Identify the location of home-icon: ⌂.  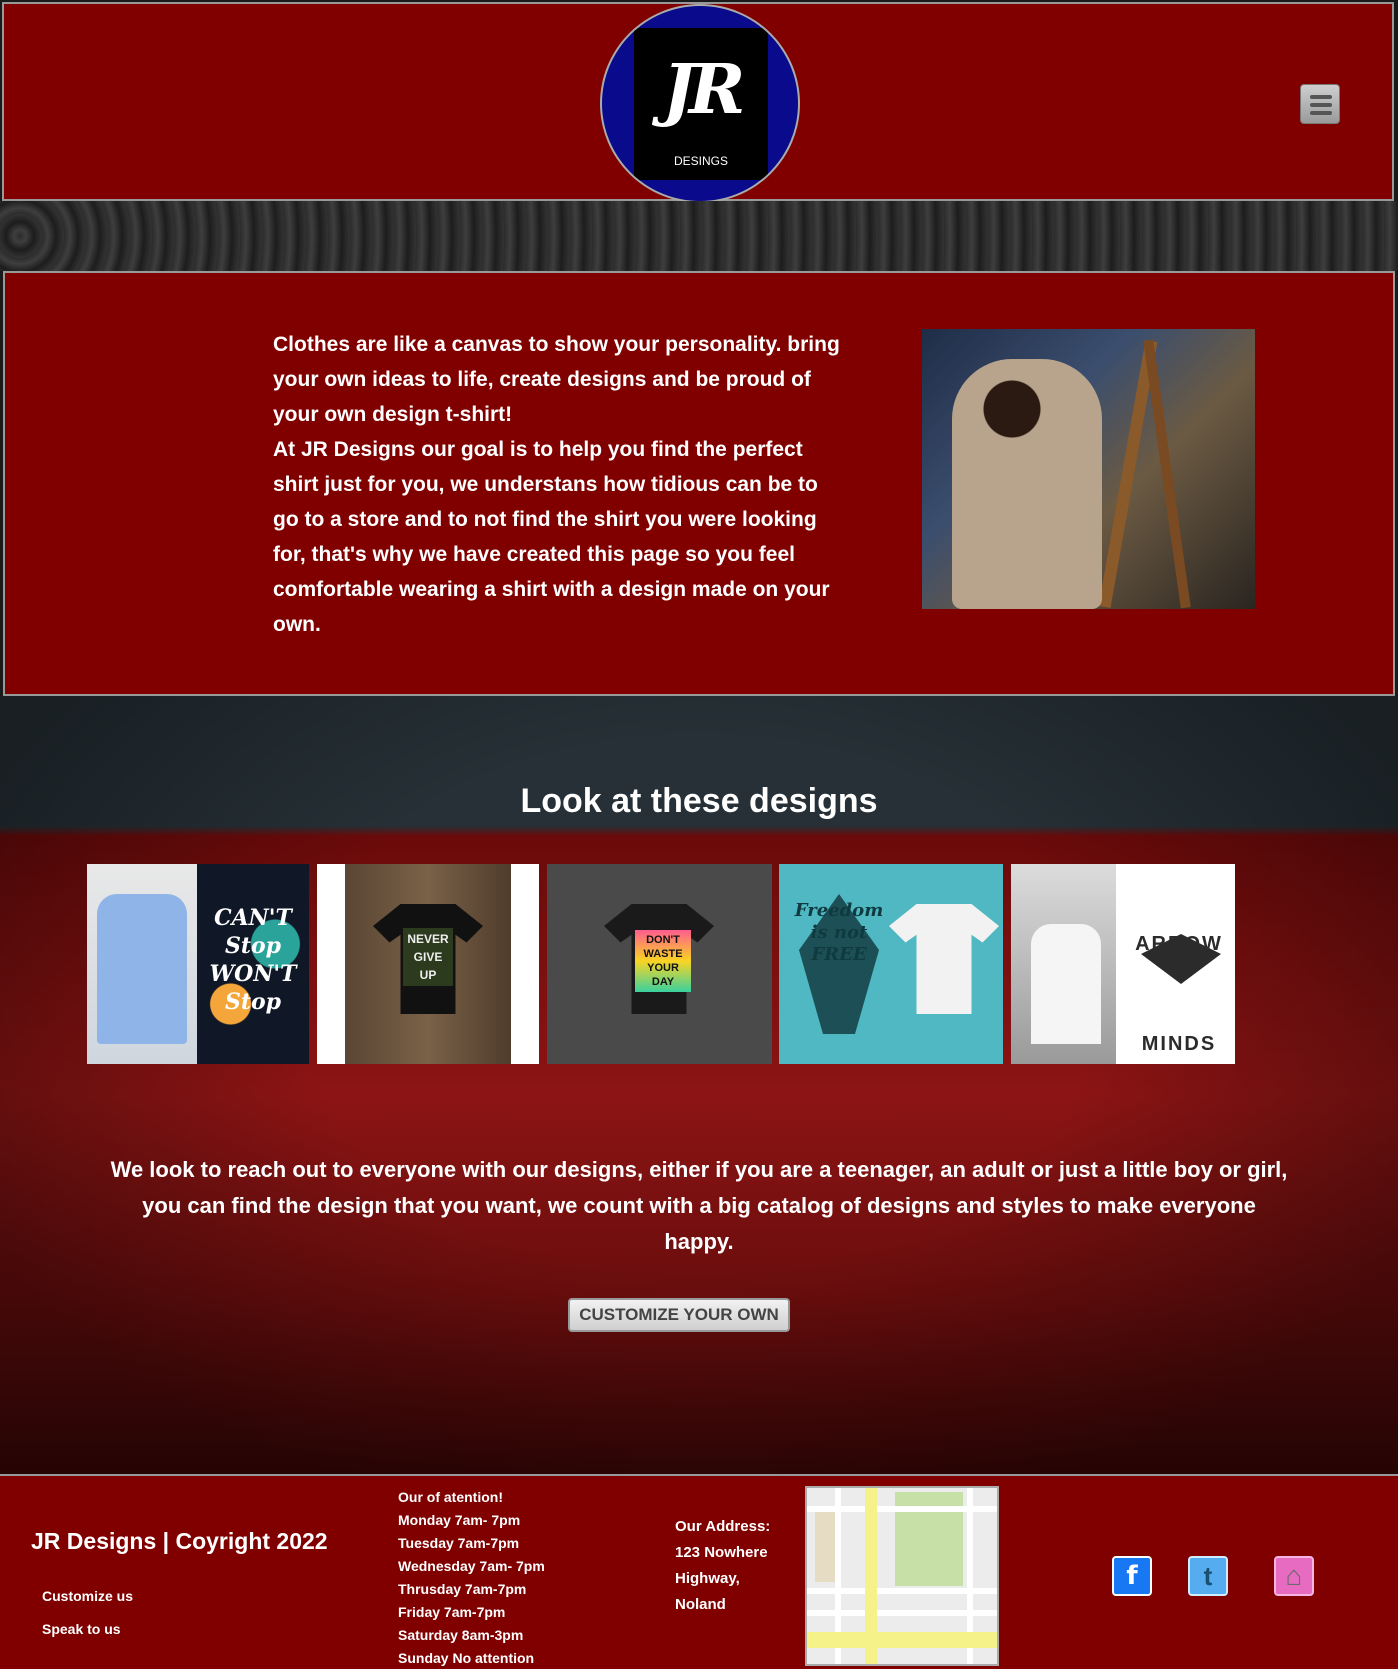
(1294, 1576).